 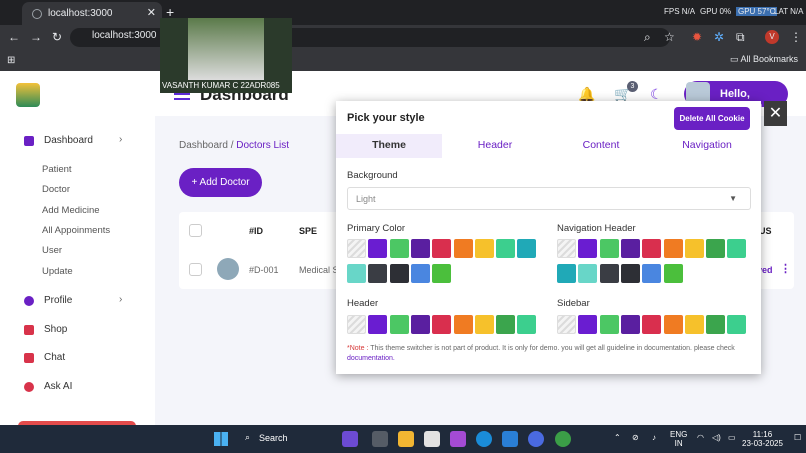 What do you see at coordinates (12, 60) in the screenshot?
I see `apps-grid-icon: ⊞` at bounding box center [12, 60].